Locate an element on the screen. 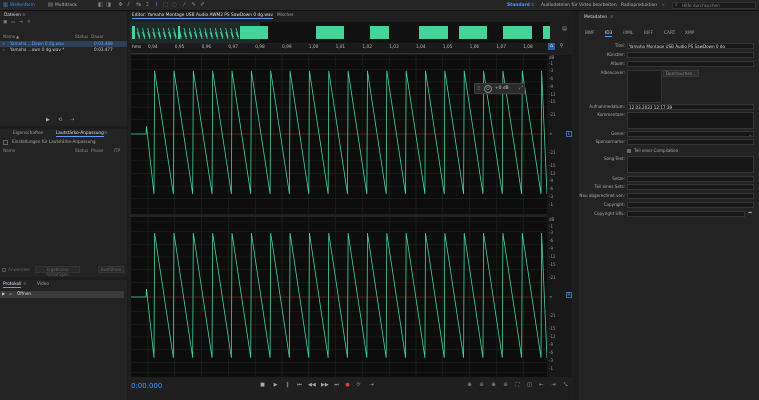 The image size is (759, 400). copyright-field is located at coordinates (690, 205).